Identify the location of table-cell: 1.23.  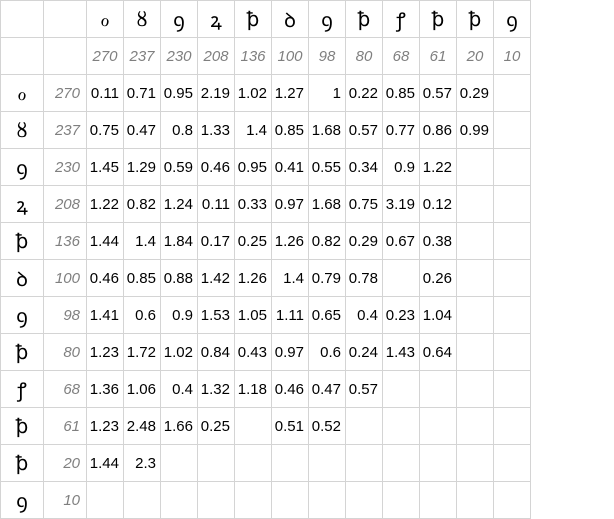
(105, 426).